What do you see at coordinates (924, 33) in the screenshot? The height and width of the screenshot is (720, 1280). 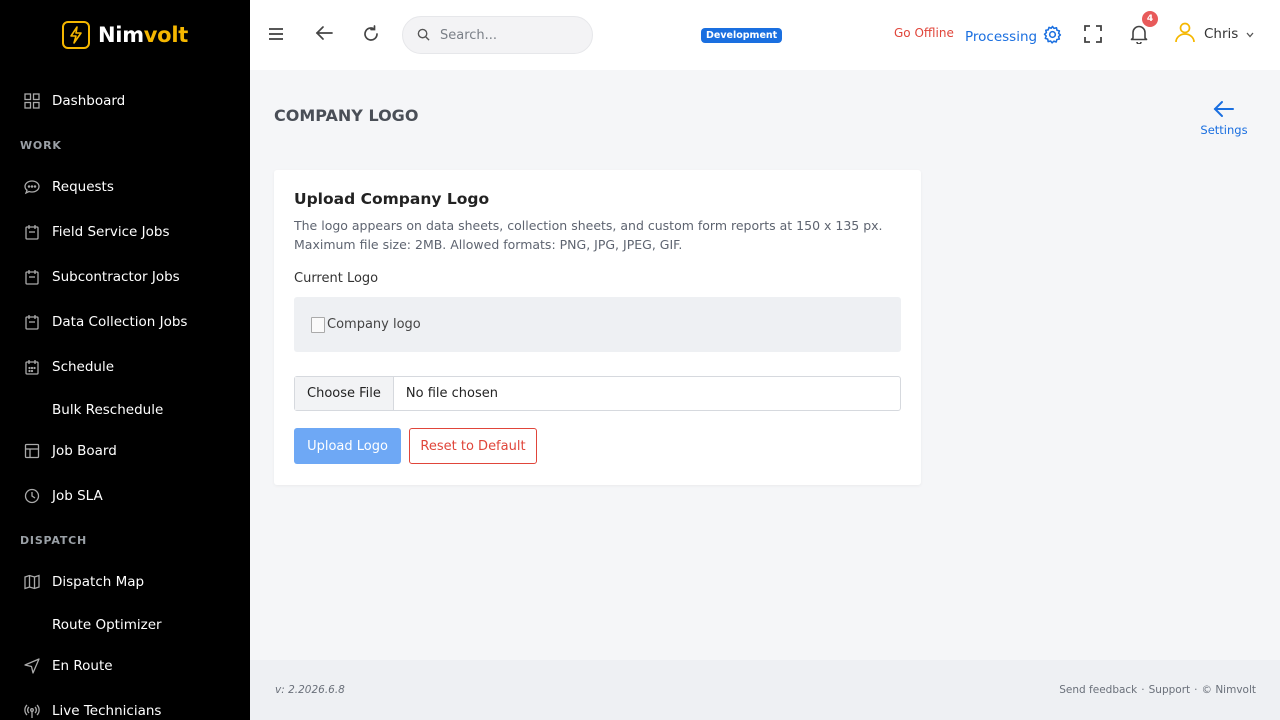 I see `go-offline-link: Go Offline` at bounding box center [924, 33].